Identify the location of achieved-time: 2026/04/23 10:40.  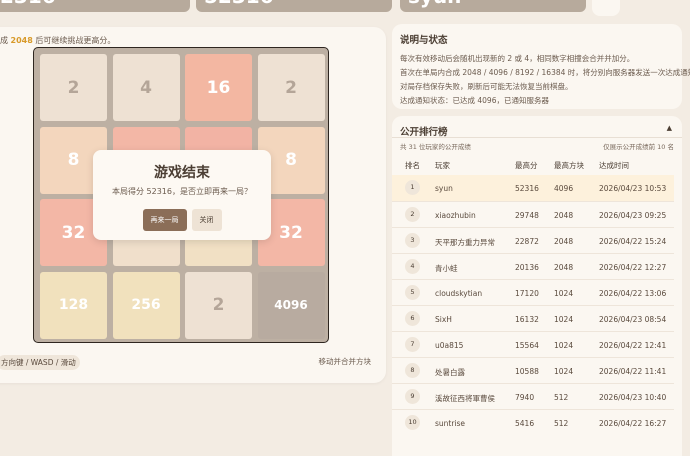
(633, 397).